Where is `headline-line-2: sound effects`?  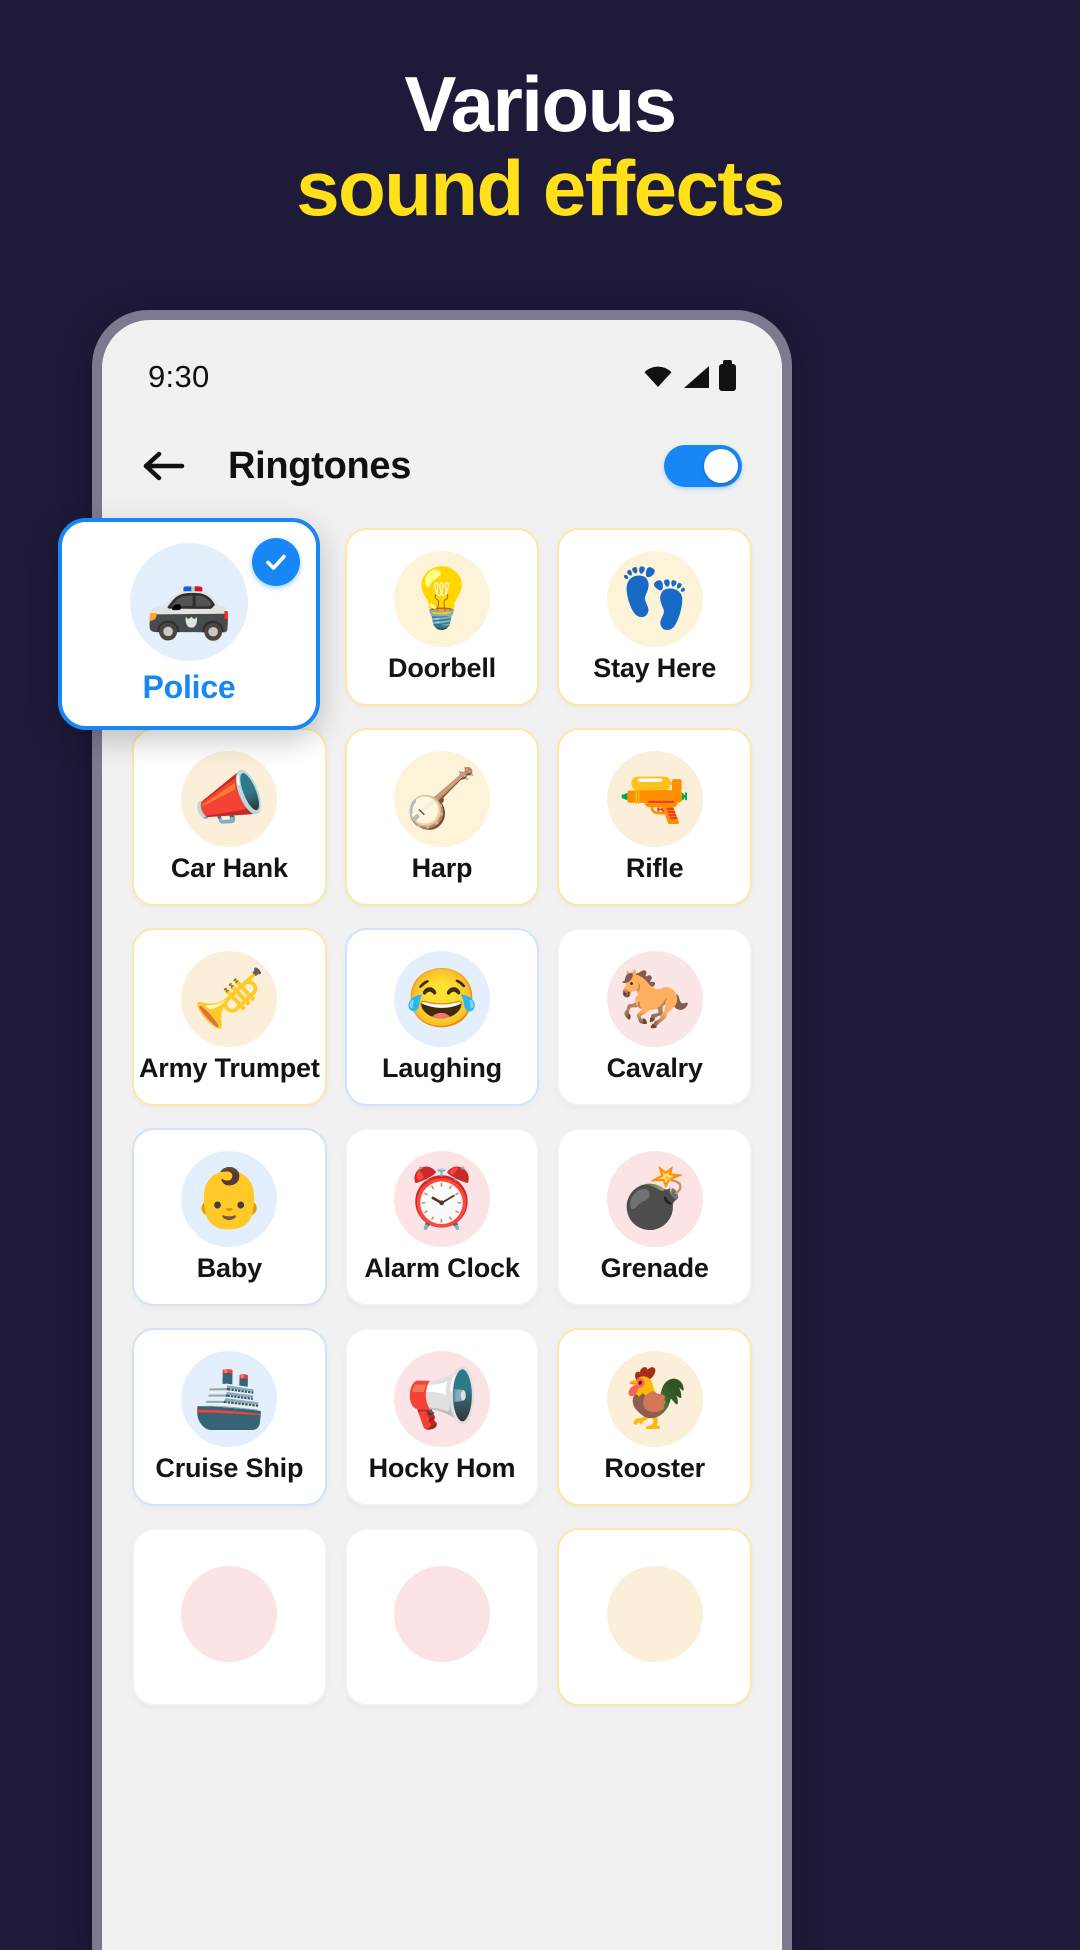
headline-line-2: sound effects is located at coordinates (540, 188).